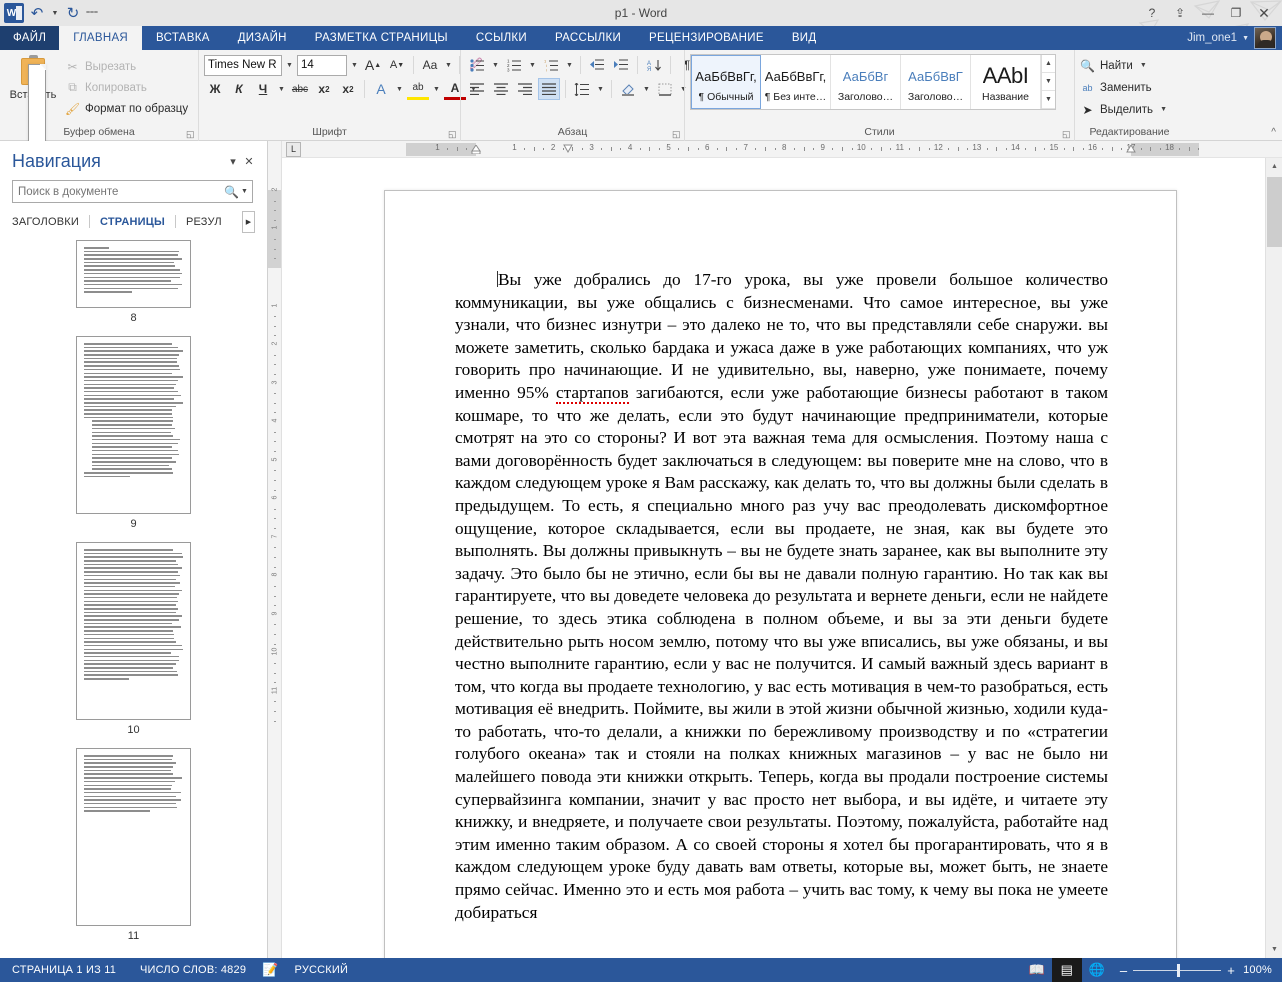 Image resolution: width=1282 pixels, height=982 pixels. What do you see at coordinates (92, 13) in the screenshot?
I see `customize-qat-icon: ⩶` at bounding box center [92, 13].